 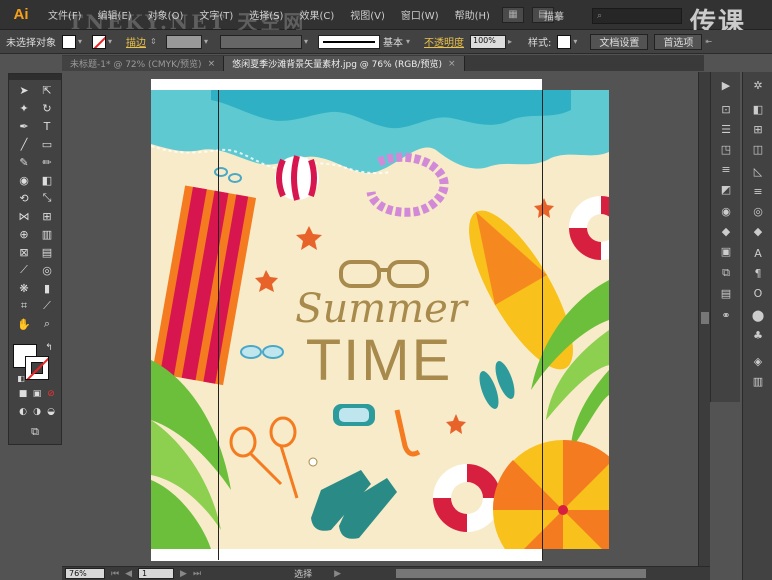 I want to click on brushes-panel-icon: ⊞, so click(x=758, y=129).